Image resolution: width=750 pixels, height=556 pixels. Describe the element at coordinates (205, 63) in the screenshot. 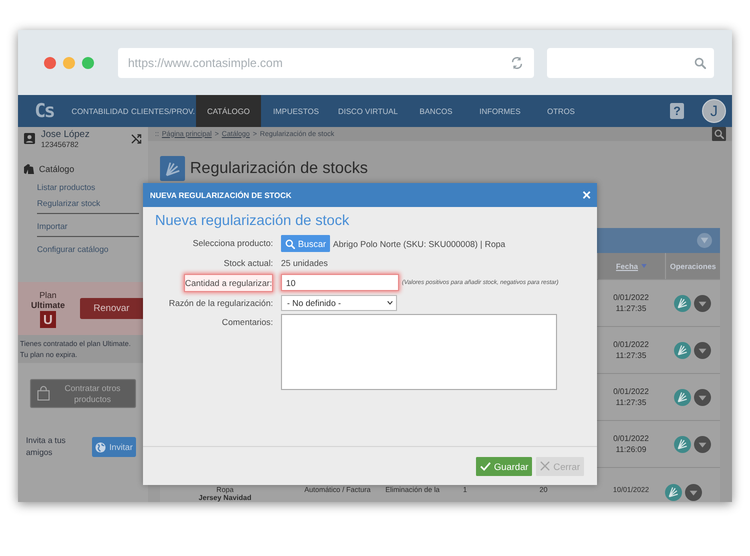

I see `url-text: https://www.contasimple.com` at that location.